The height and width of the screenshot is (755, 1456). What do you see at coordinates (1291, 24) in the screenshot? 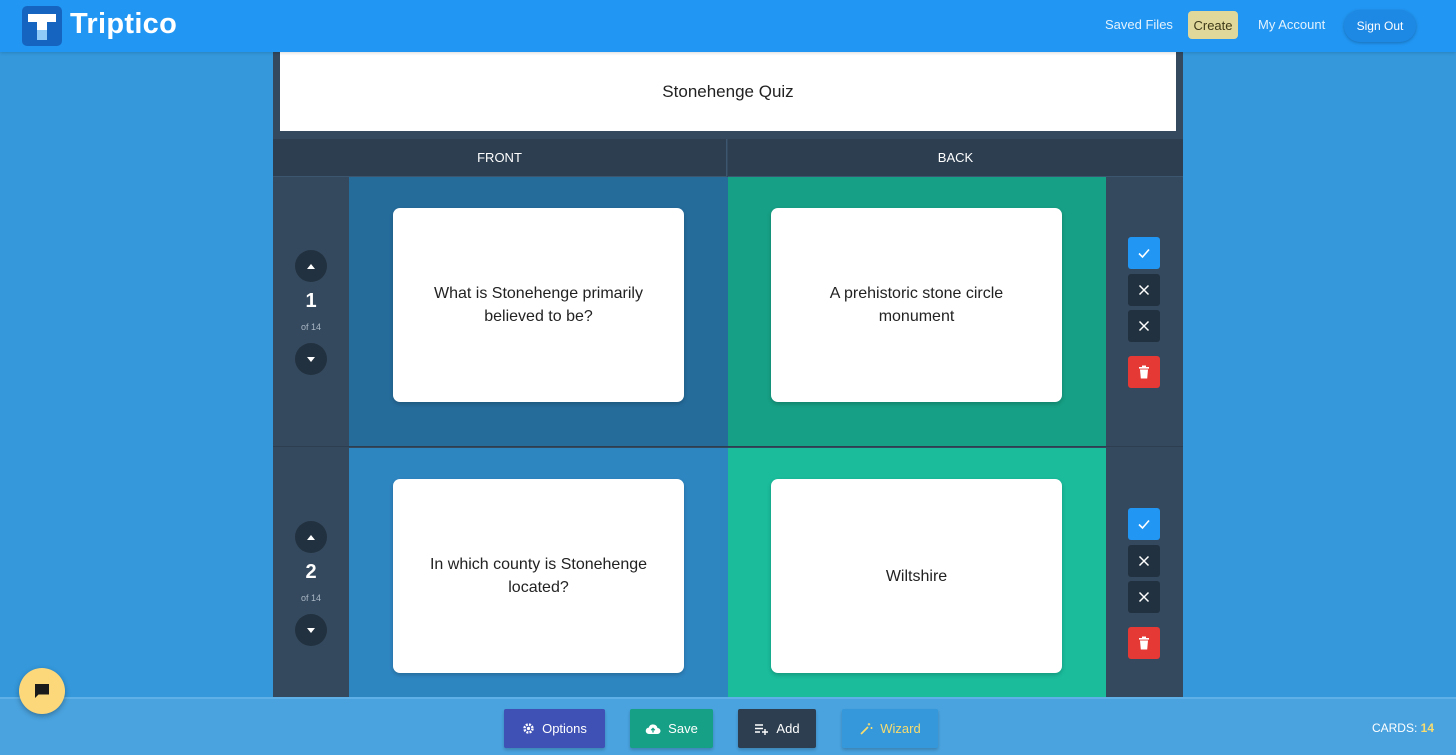
I see `nav-my-account-link: My Account` at bounding box center [1291, 24].